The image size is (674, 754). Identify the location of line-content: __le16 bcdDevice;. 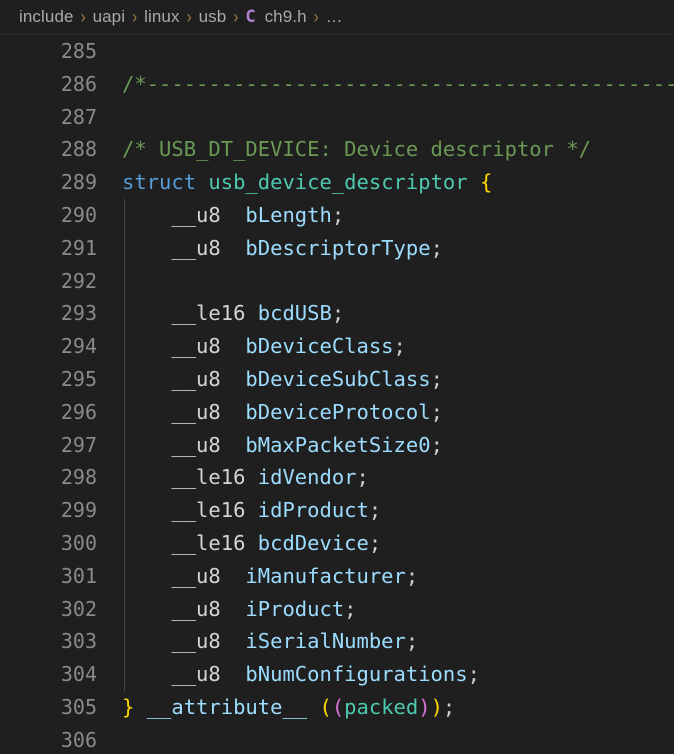
(251, 543).